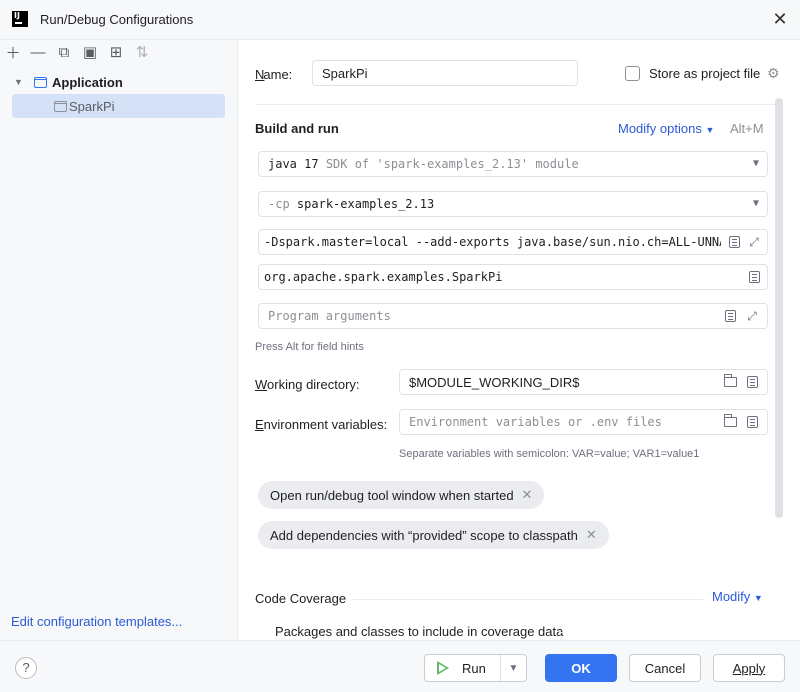 The height and width of the screenshot is (692, 800). Describe the element at coordinates (731, 596) in the screenshot. I see `coverage-modify-label: Modify` at that location.